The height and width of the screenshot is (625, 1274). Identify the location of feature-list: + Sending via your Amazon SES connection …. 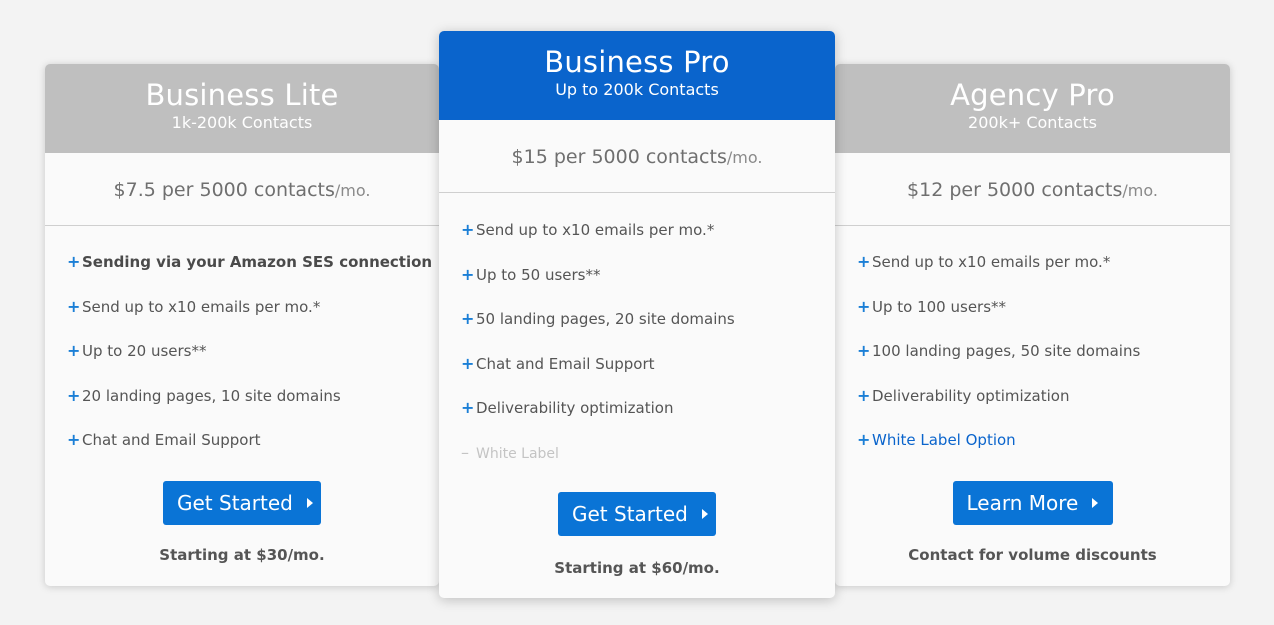
(242, 344).